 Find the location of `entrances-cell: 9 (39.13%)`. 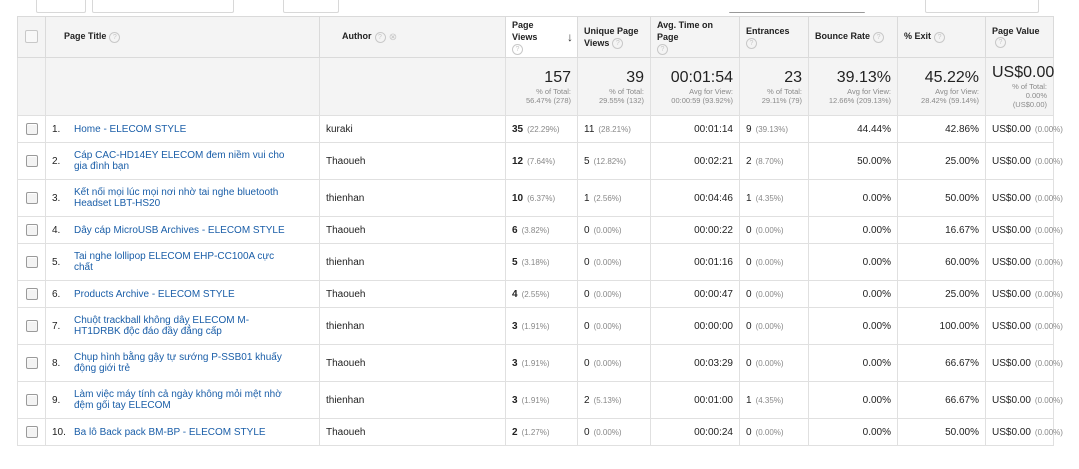

entrances-cell: 9 (39.13%) is located at coordinates (774, 129).